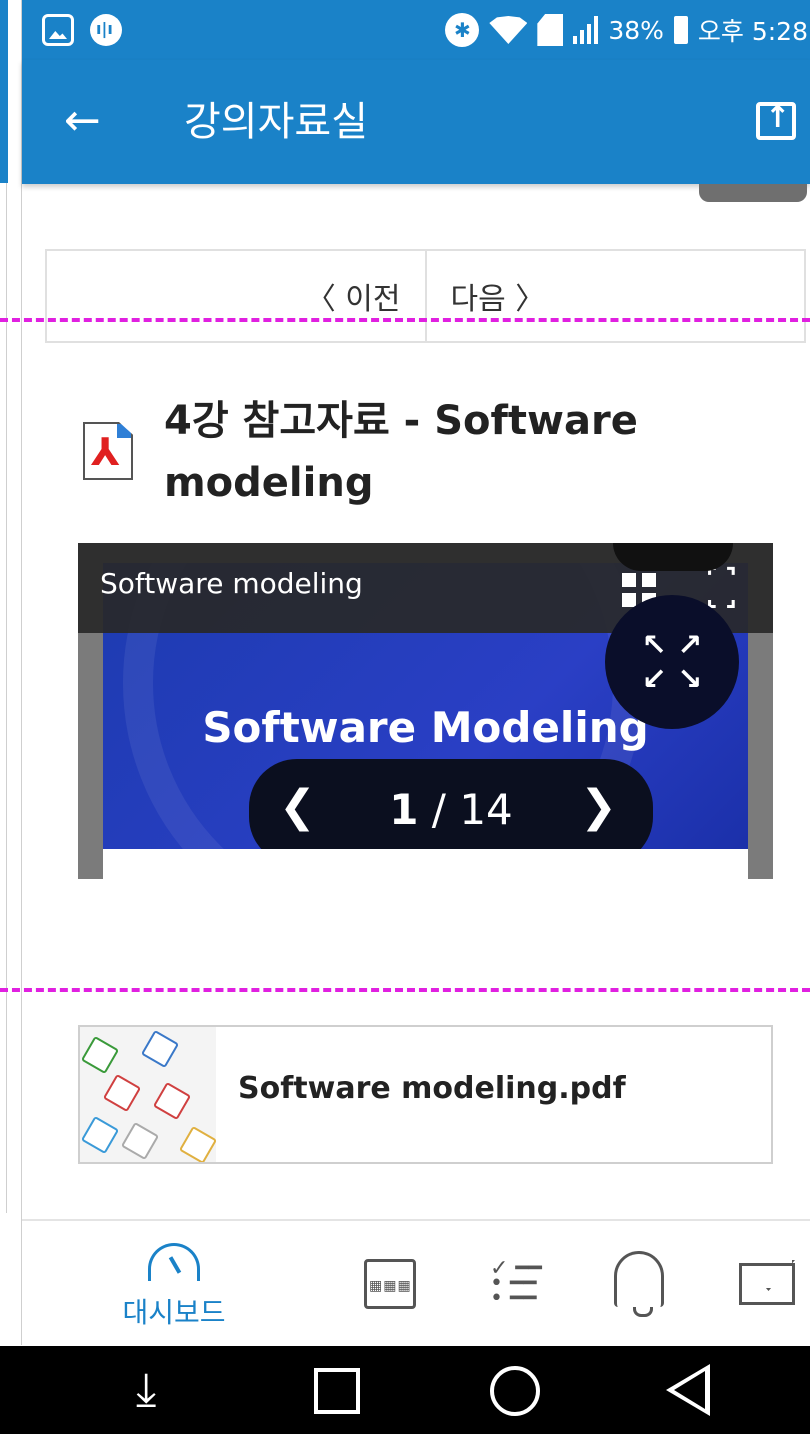 Image resolution: width=810 pixels, height=1434 pixels. What do you see at coordinates (721, 587) in the screenshot?
I see `fullscreen-icon: ⌜ ⌝ ⌞ ⌟` at bounding box center [721, 587].